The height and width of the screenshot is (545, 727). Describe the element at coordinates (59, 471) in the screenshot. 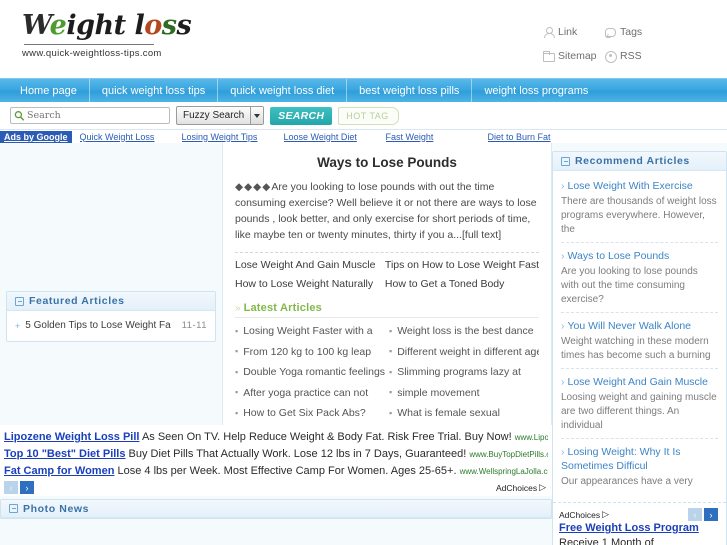

I see `bottom-ad-title: Fat Camp for Women` at that location.